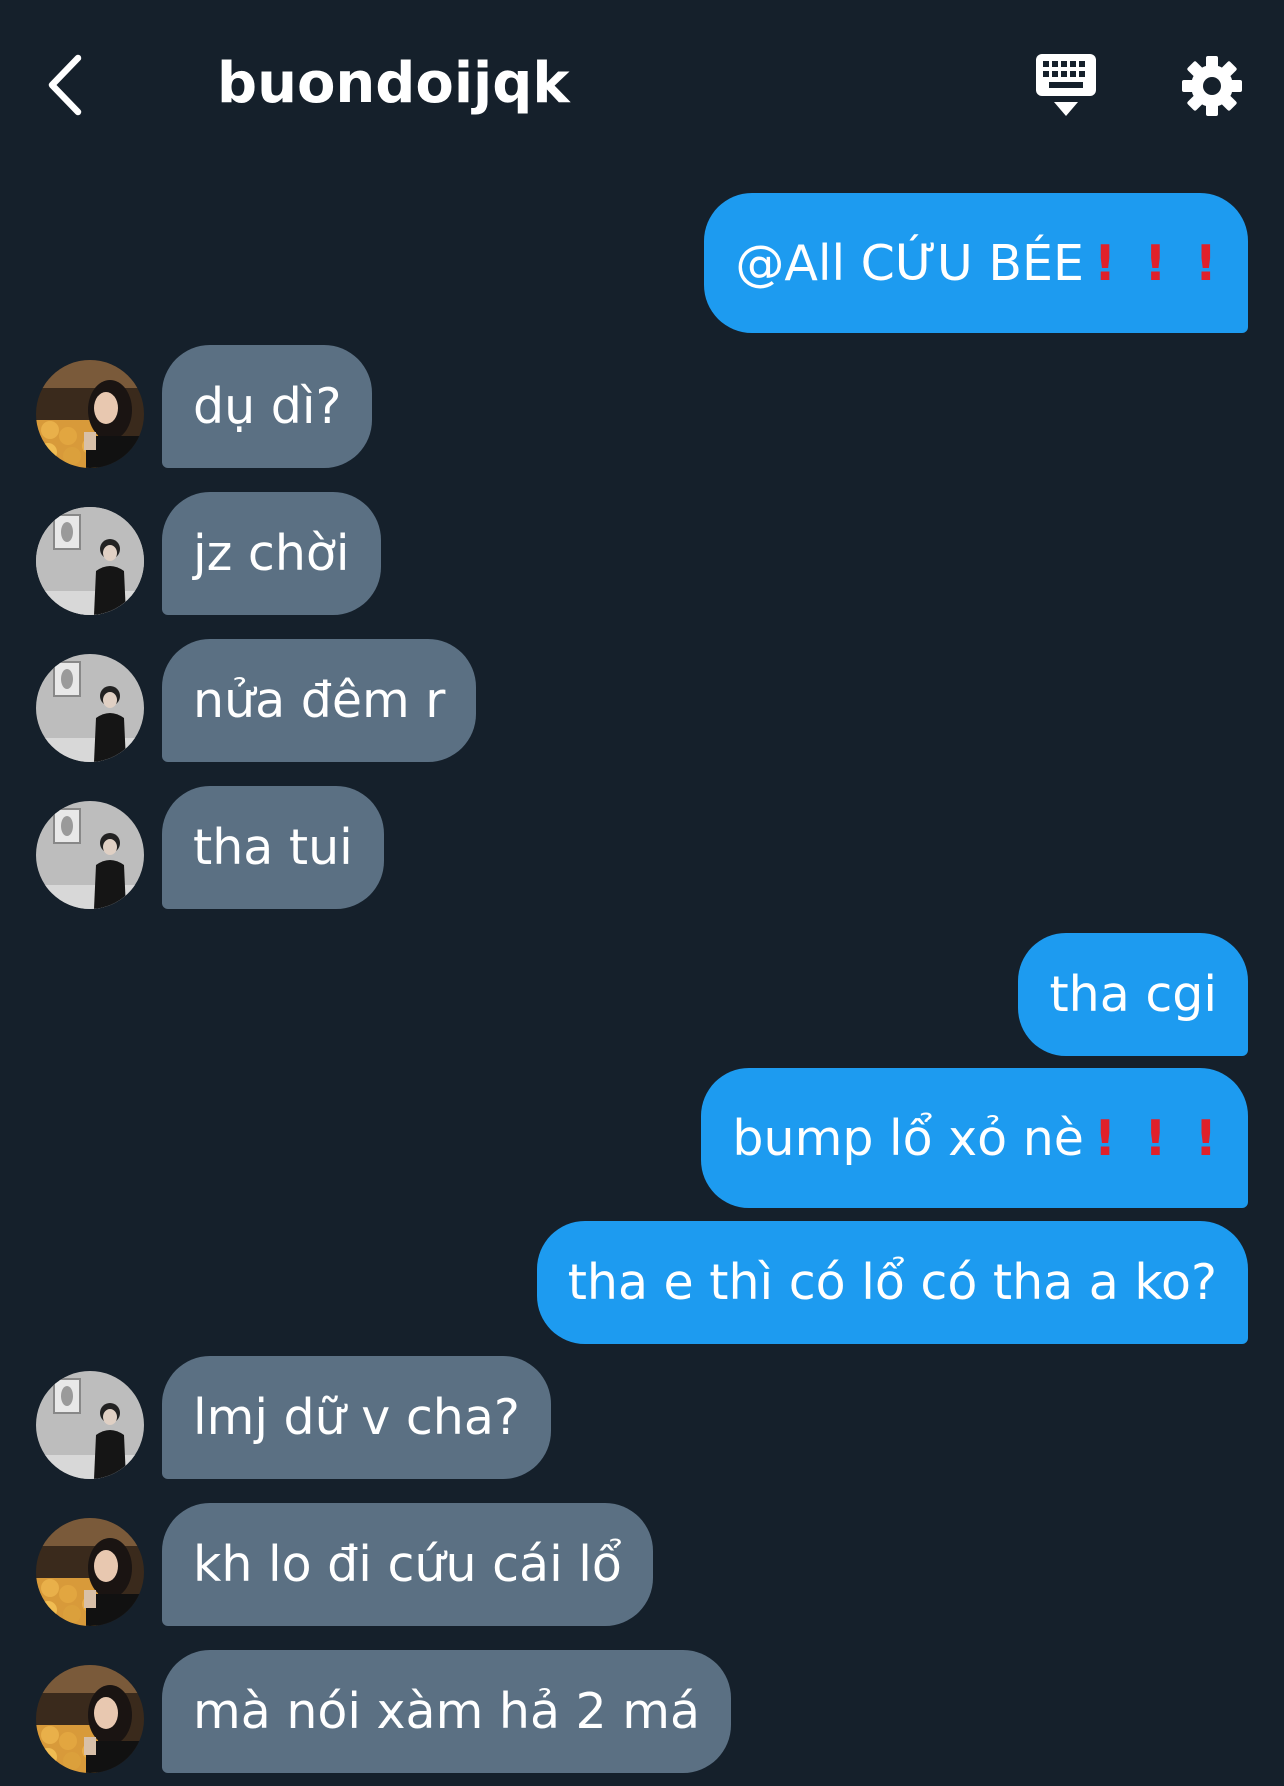 This screenshot has width=1284, height=1786. I want to click on message-text: dụ dì?, so click(267, 406).